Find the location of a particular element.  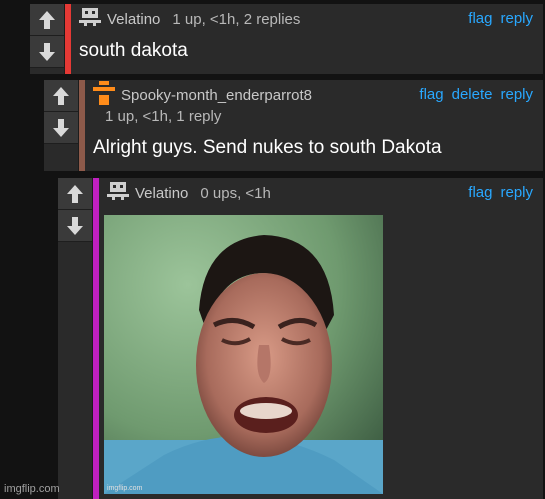

comment-actions: flag delete reply is located at coordinates (476, 94).